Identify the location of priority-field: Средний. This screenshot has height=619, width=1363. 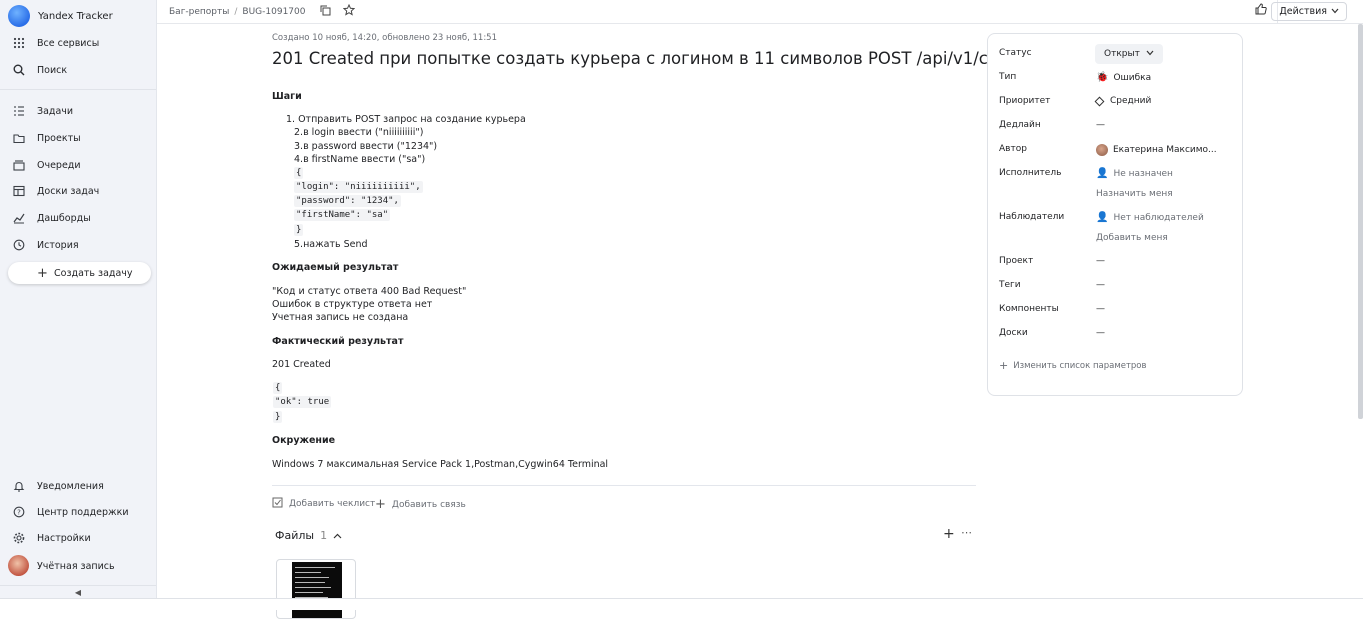
(1123, 101).